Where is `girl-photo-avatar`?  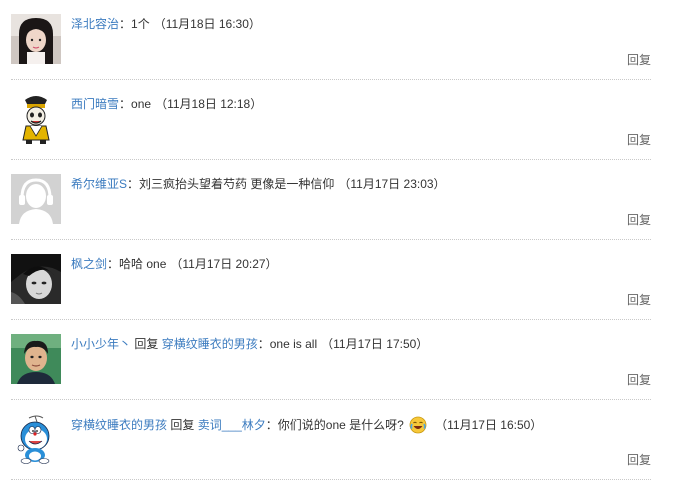 girl-photo-avatar is located at coordinates (36, 39).